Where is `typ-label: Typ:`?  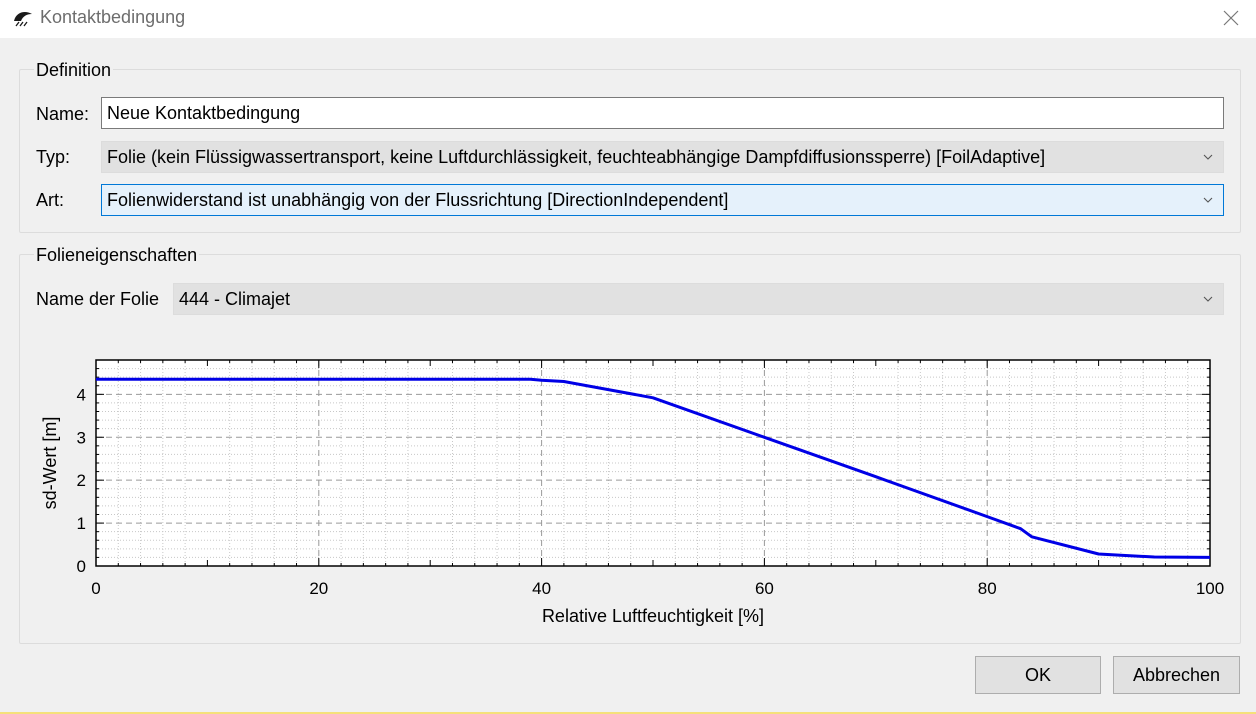 typ-label: Typ: is located at coordinates (53, 157).